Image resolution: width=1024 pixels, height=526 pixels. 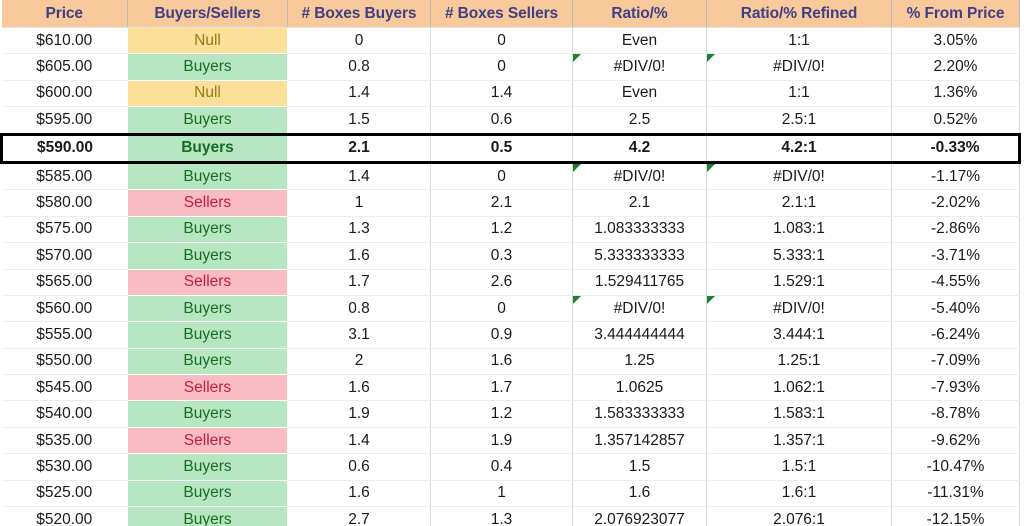 I want to click on cell-ratio-refined: 1.529:1, so click(x=799, y=282).